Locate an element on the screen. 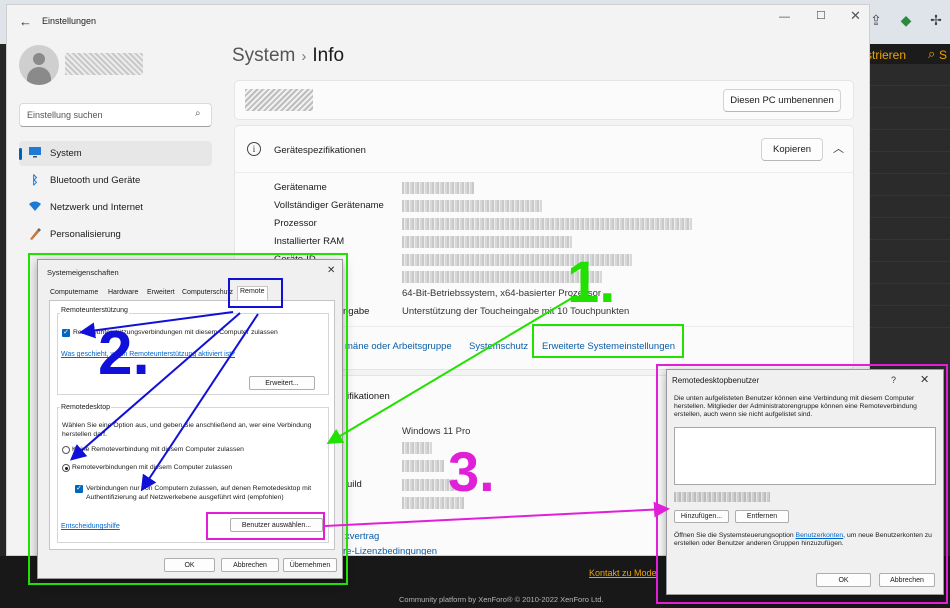 This screenshot has height=608, width=950. users-listbox is located at coordinates (805, 456).